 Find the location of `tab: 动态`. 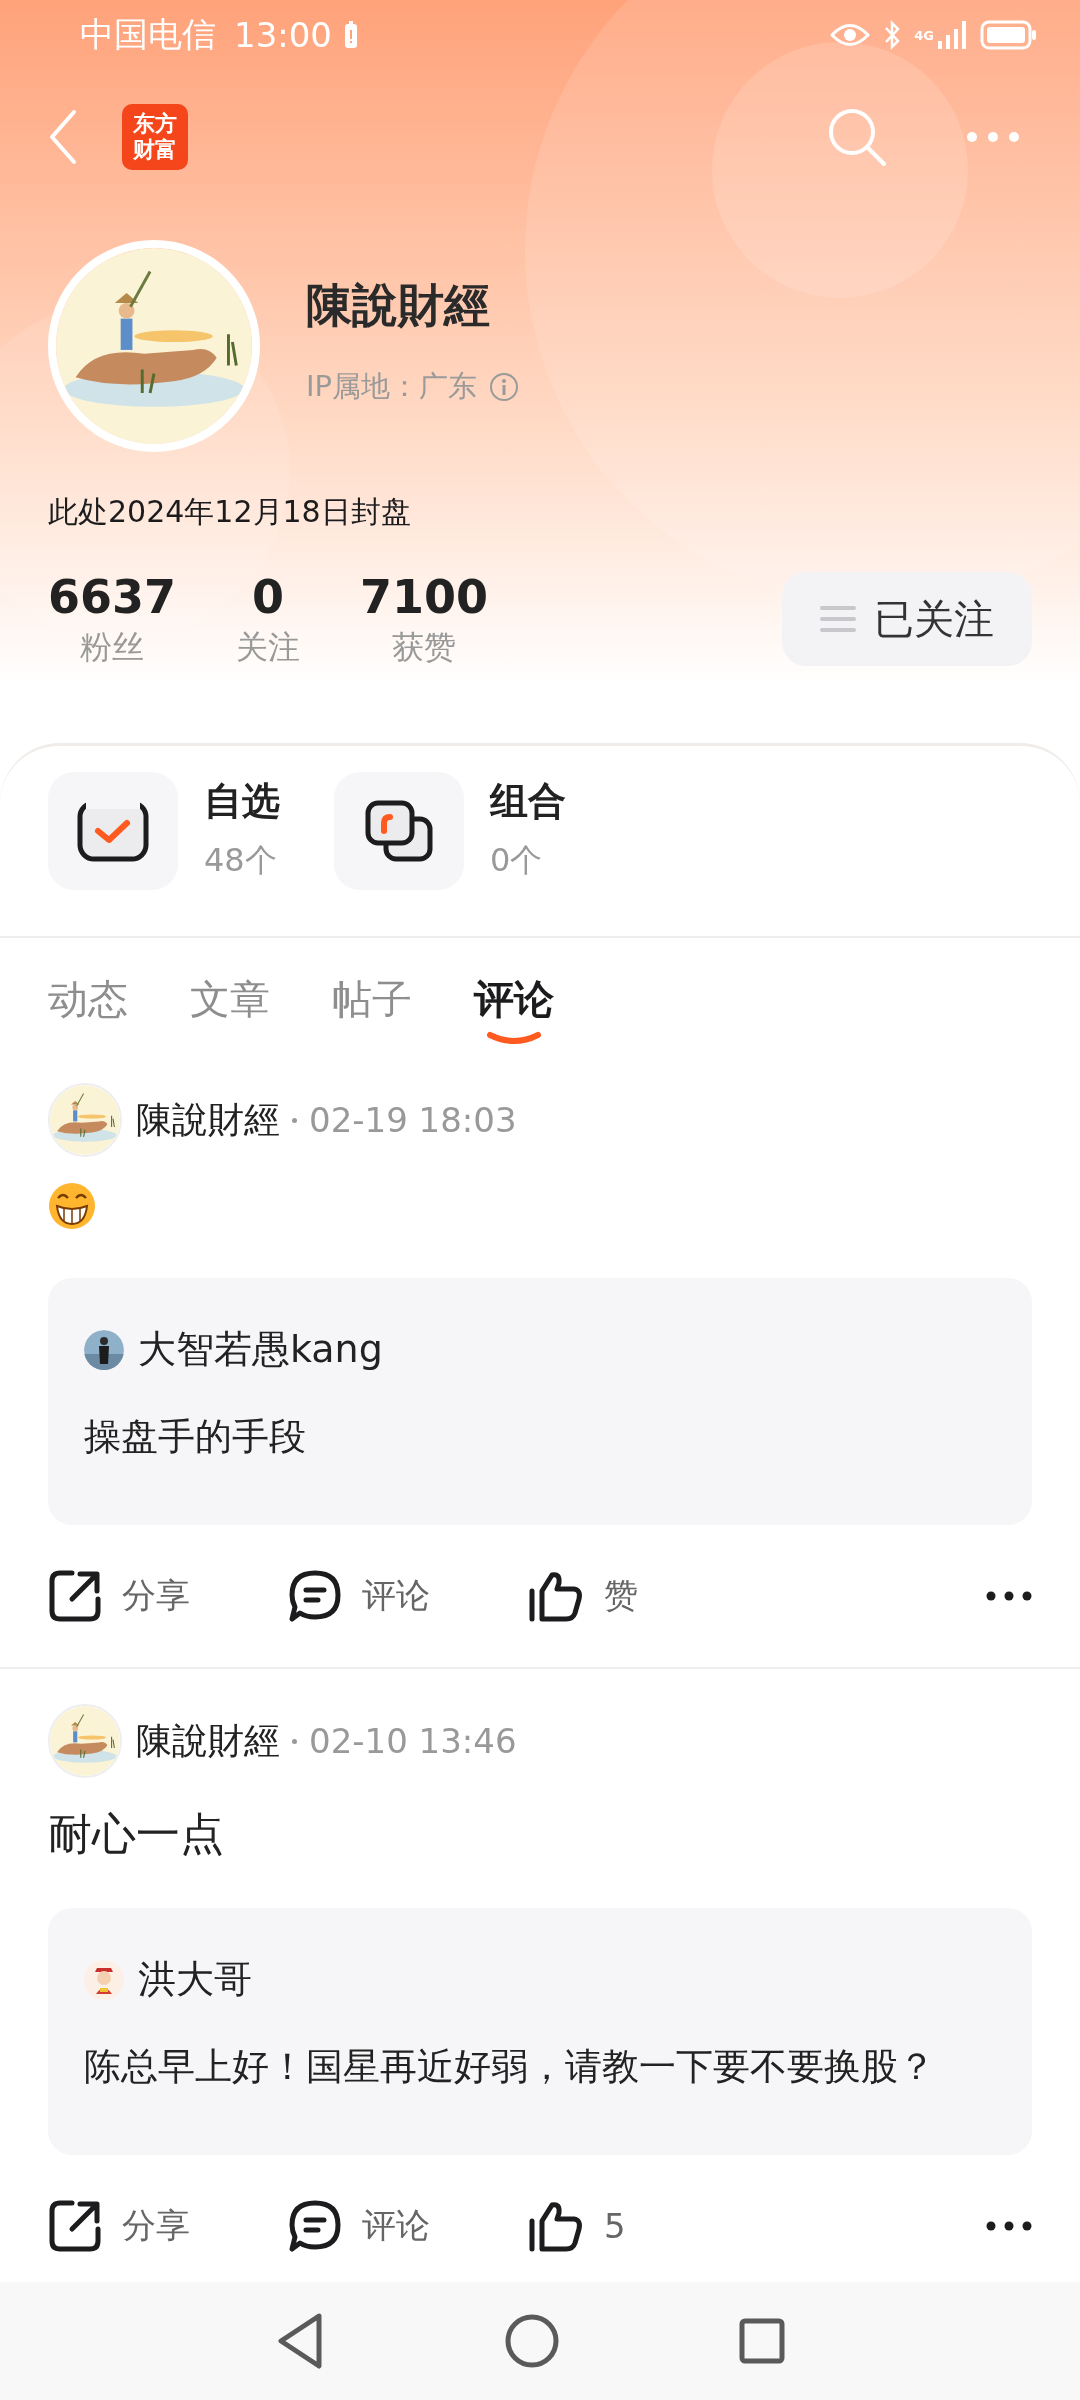

tab: 动态 is located at coordinates (88, 1010).